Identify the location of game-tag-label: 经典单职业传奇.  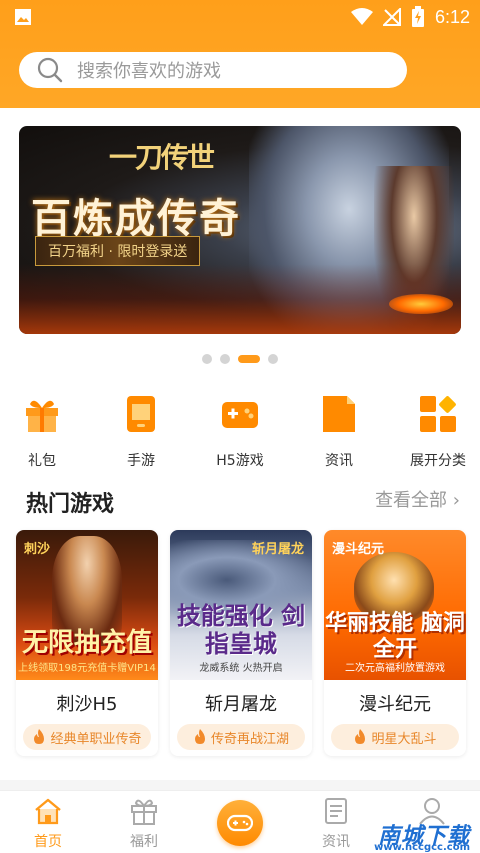
(96, 739).